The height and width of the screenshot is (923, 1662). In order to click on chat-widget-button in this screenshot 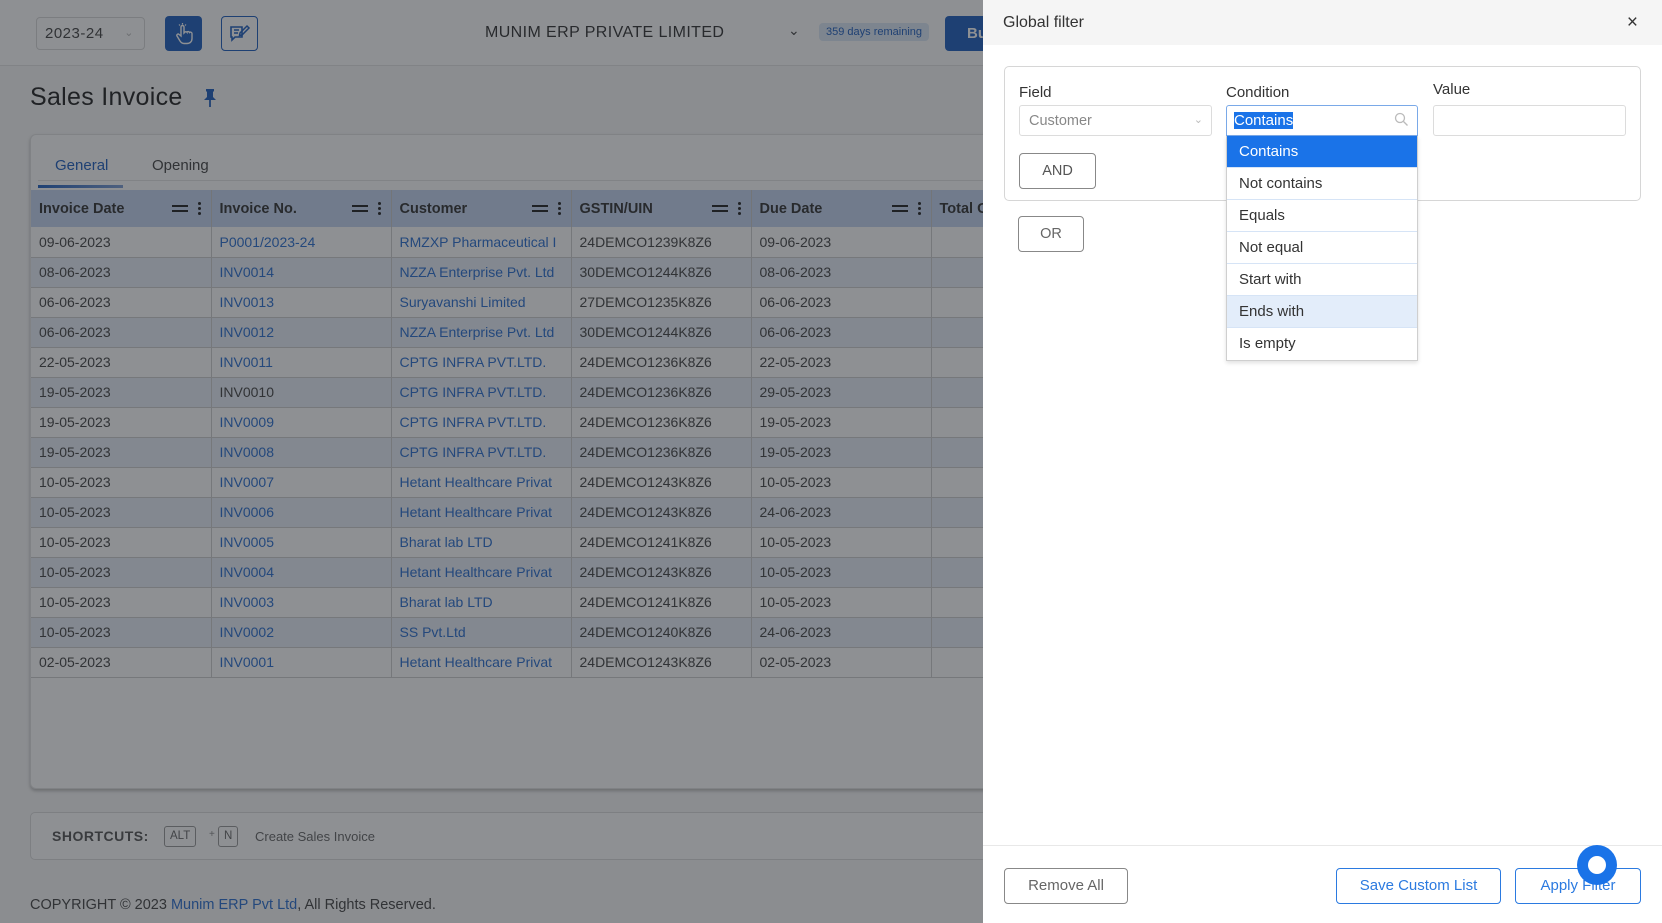, I will do `click(1597, 865)`.